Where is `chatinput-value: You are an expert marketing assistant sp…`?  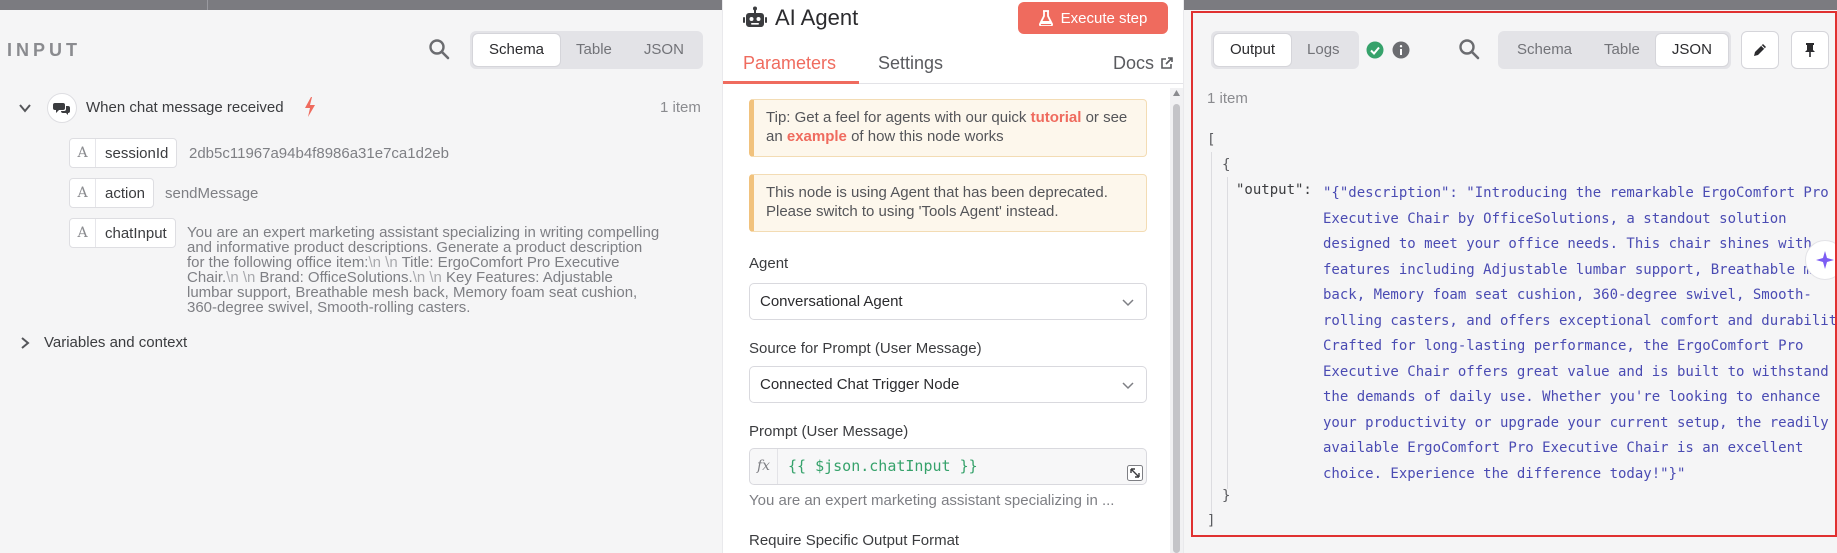
chatinput-value: You are an expert marketing assistant sp… is located at coordinates (444, 270).